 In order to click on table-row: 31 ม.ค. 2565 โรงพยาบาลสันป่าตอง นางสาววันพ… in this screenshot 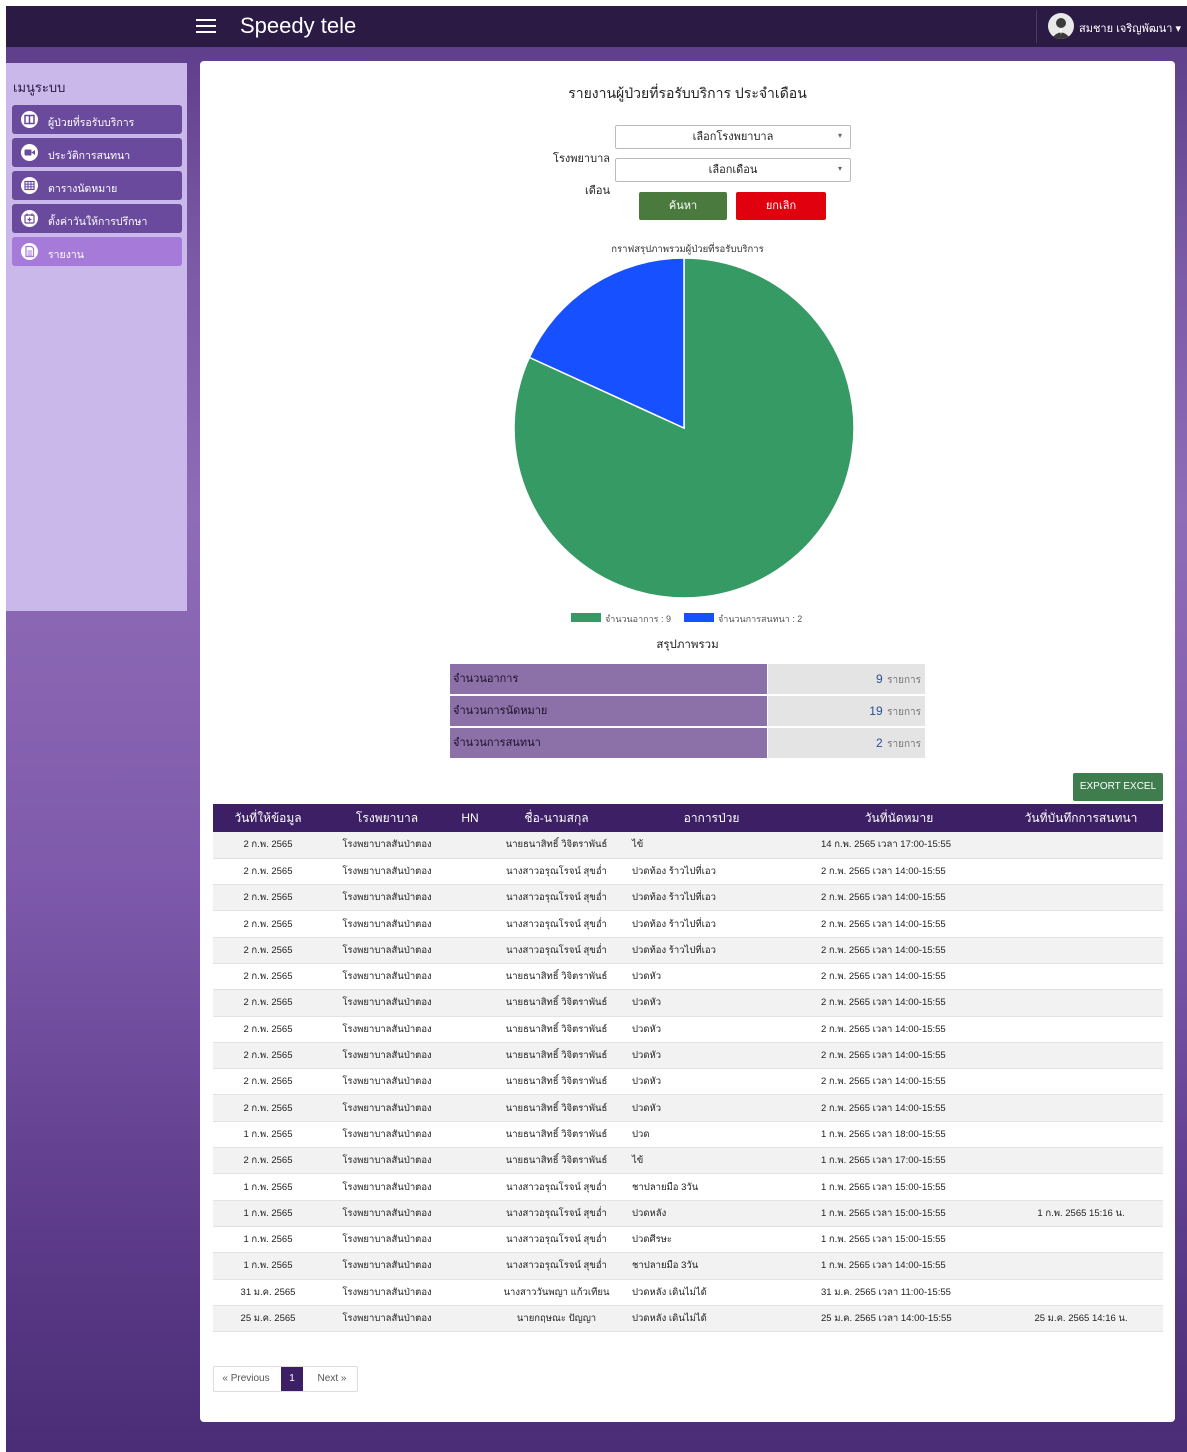, I will do `click(688, 1292)`.